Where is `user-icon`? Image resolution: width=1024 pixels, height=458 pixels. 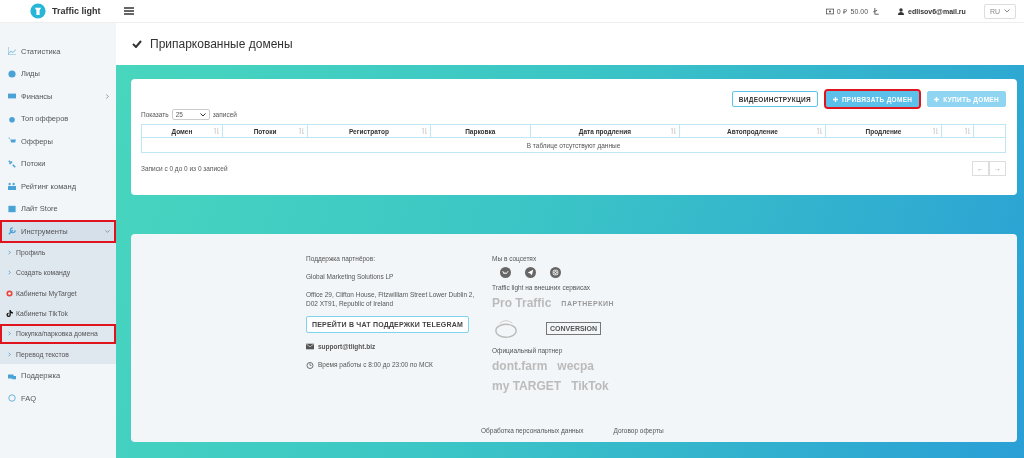
user-icon is located at coordinates (901, 11).